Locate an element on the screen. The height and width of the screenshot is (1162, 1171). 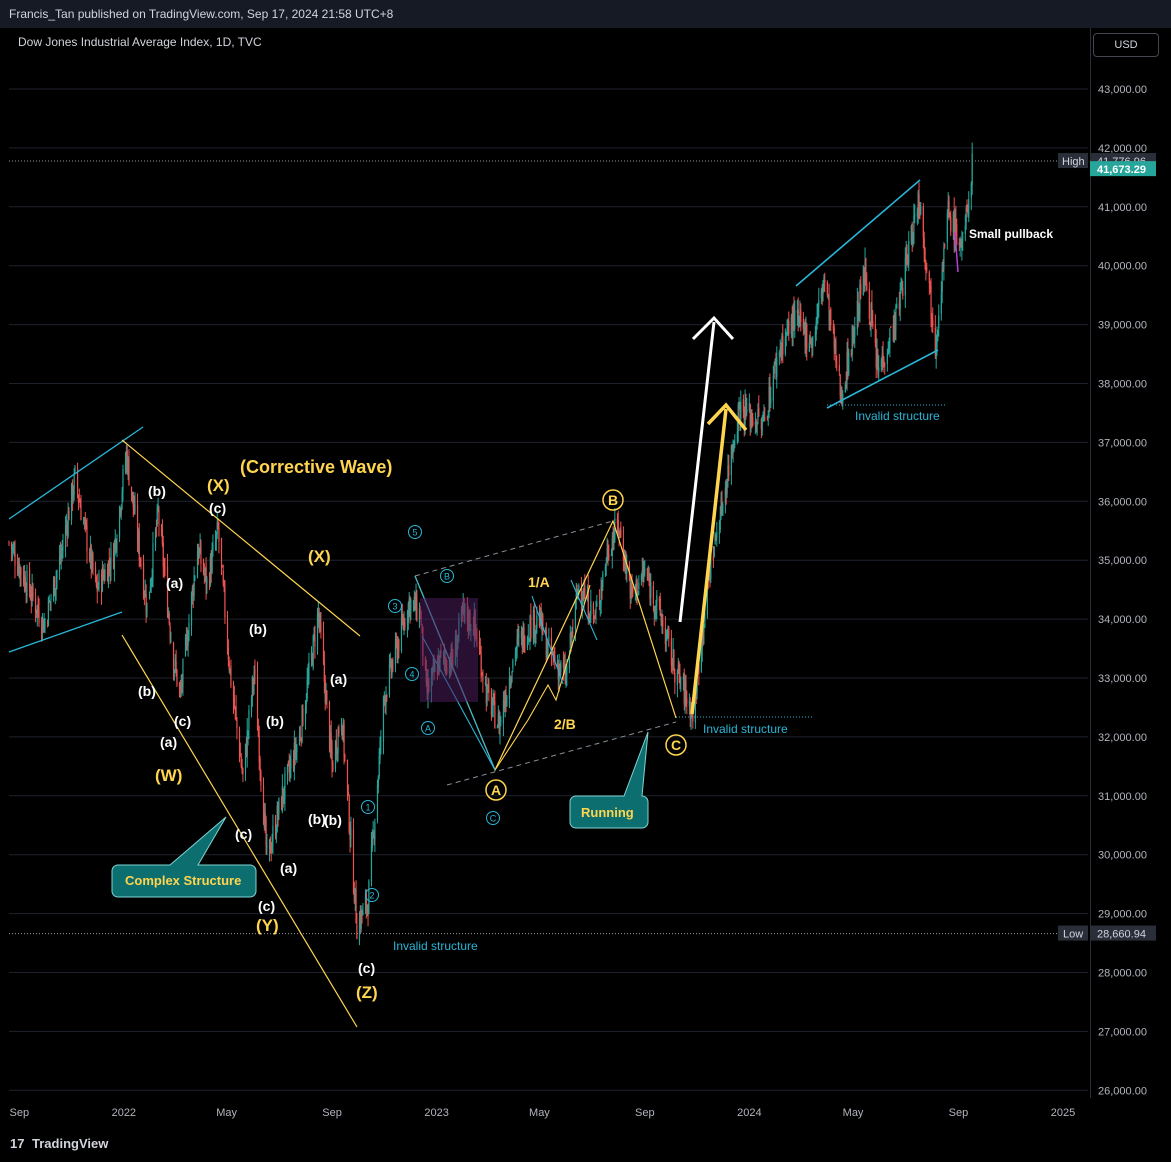
x-tick-label: 2022 is located at coordinates (124, 1113).